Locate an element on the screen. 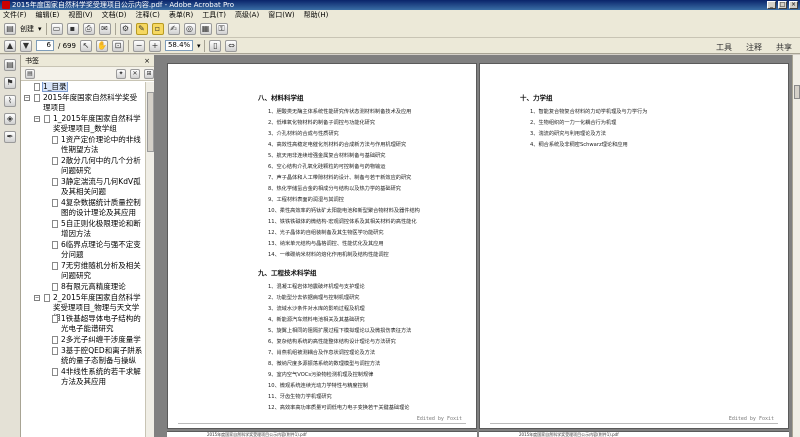 Image resolution: width=800 pixels, height=437 pixels. entry-text: 10、柔性高效率的钙钛矿太阳能电池和新型聚合物材料及器件结构 is located at coordinates (344, 211).